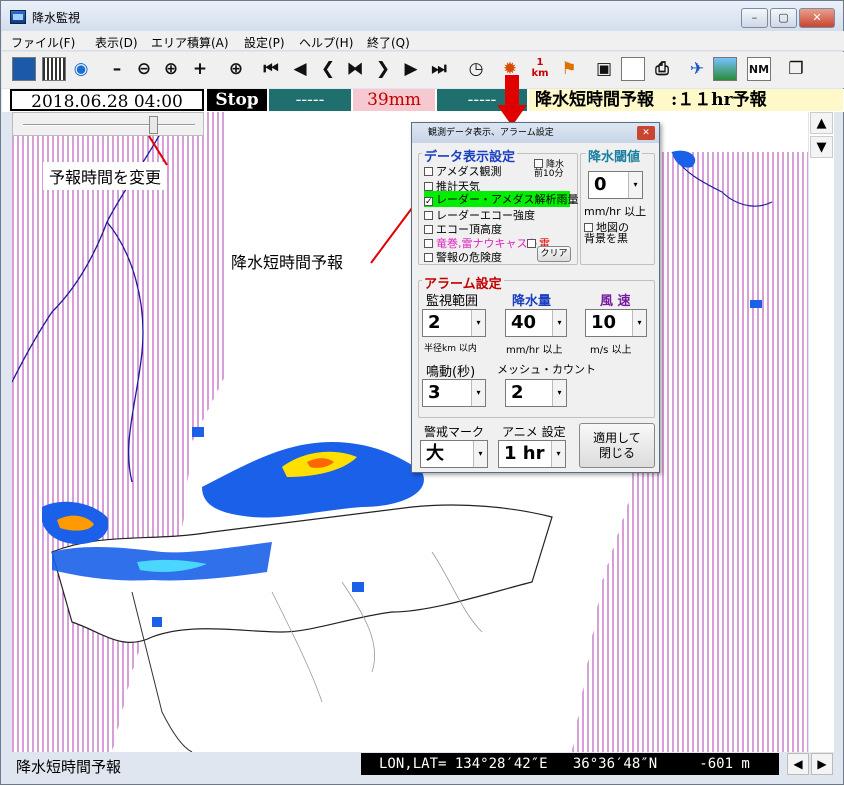 This screenshot has height=786, width=844. Describe the element at coordinates (798, 764) in the screenshot. I see `scroll-left-button: ◀` at that location.